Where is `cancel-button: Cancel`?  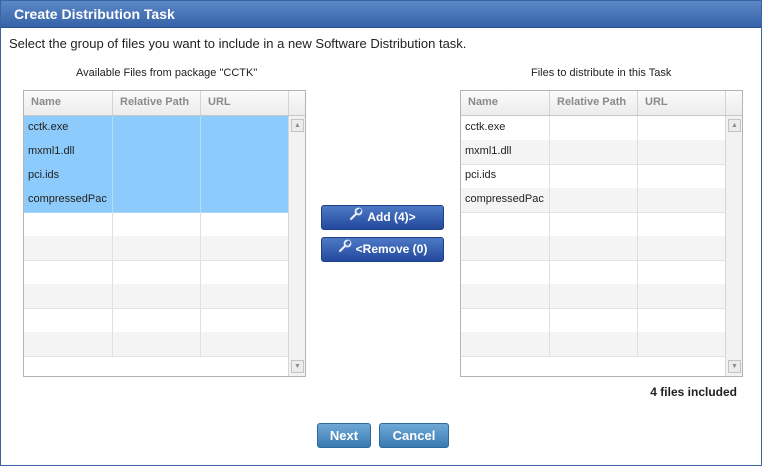
cancel-button: Cancel is located at coordinates (414, 435).